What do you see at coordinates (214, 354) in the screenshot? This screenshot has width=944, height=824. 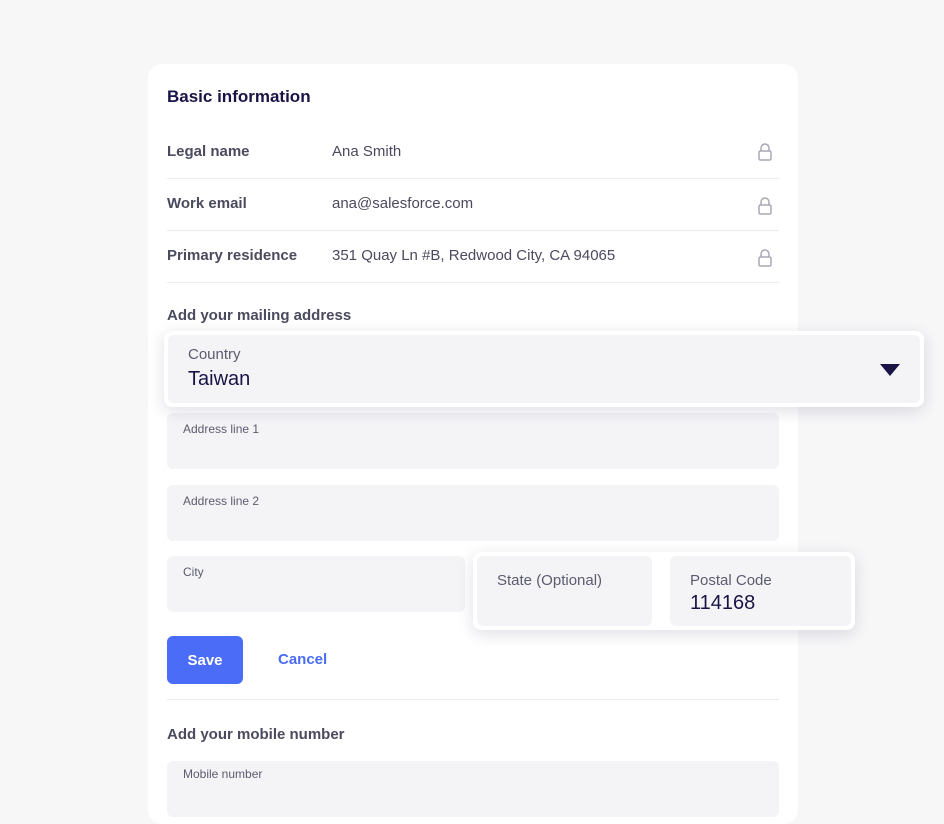 I see `country-label: Country` at bounding box center [214, 354].